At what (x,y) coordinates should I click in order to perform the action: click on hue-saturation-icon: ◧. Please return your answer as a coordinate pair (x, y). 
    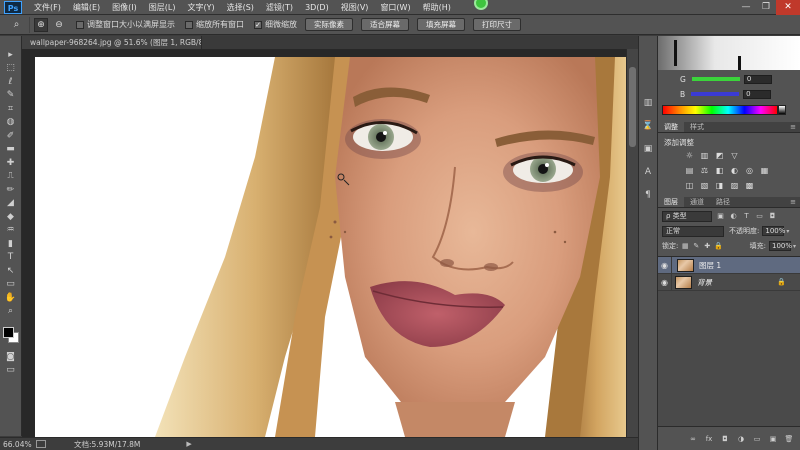
    Looking at the image, I should click on (719, 170).